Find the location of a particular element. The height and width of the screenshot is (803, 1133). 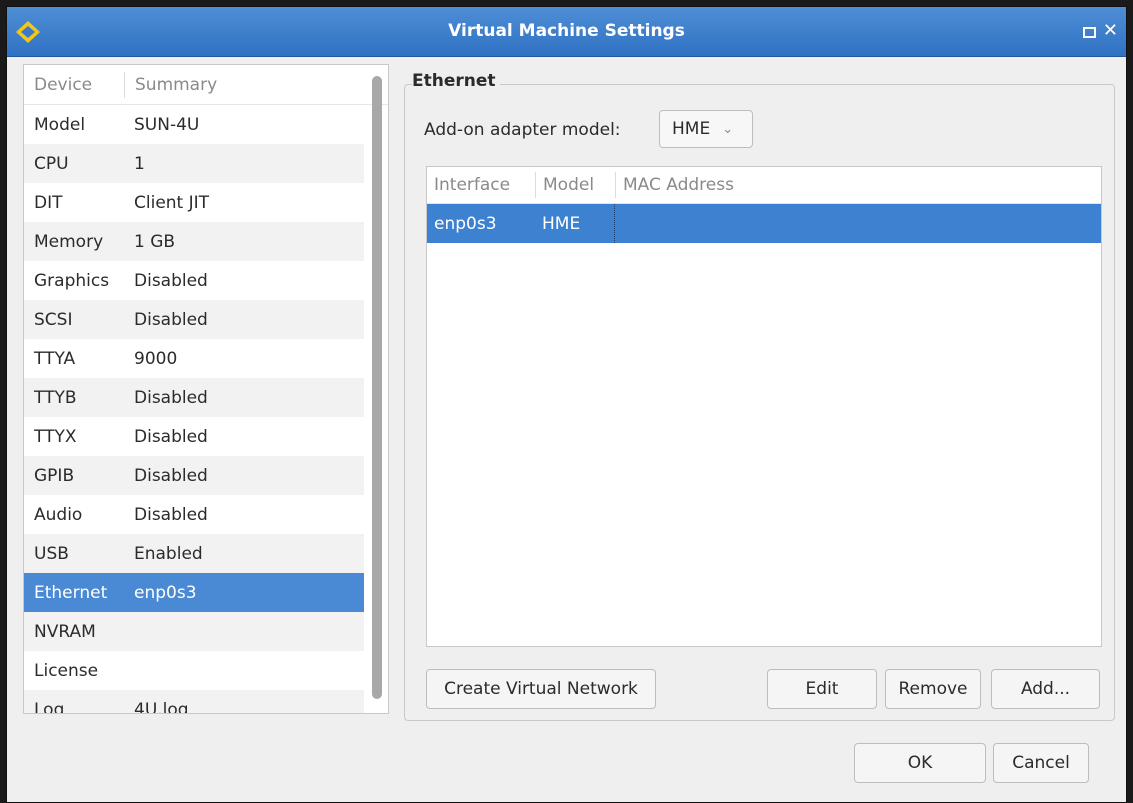

device-row-ttyb: TTYB Disabled is located at coordinates (194, 397).